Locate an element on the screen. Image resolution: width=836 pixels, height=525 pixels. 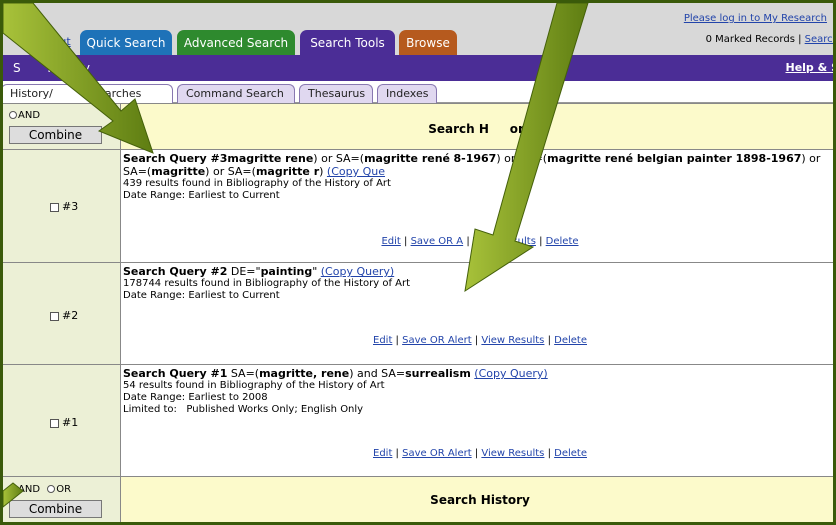
radio-and-bottom is located at coordinates (13, 489).